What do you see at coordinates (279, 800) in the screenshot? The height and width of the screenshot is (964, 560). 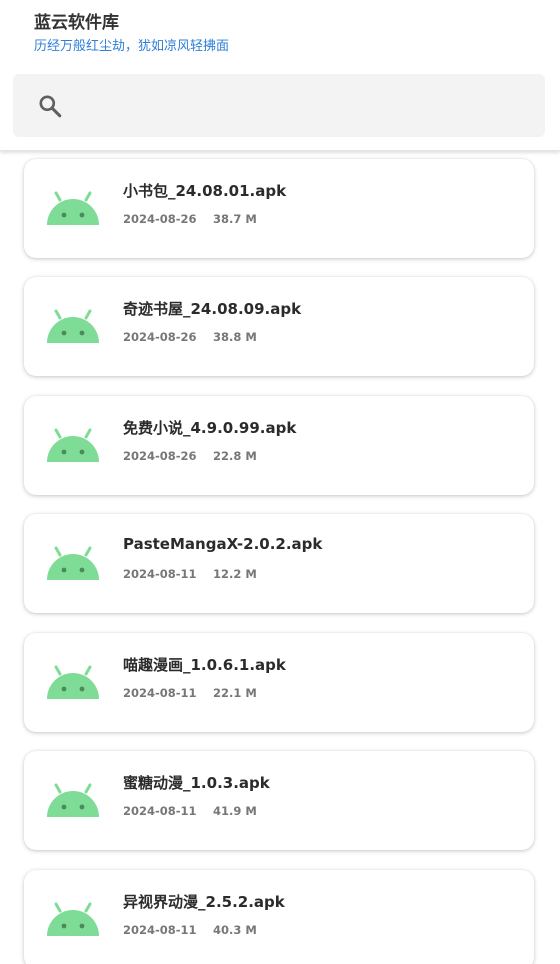 I see `file-card: 蜜糖动漫_1.0.3.apk 2024-08-11 41.9 M` at bounding box center [279, 800].